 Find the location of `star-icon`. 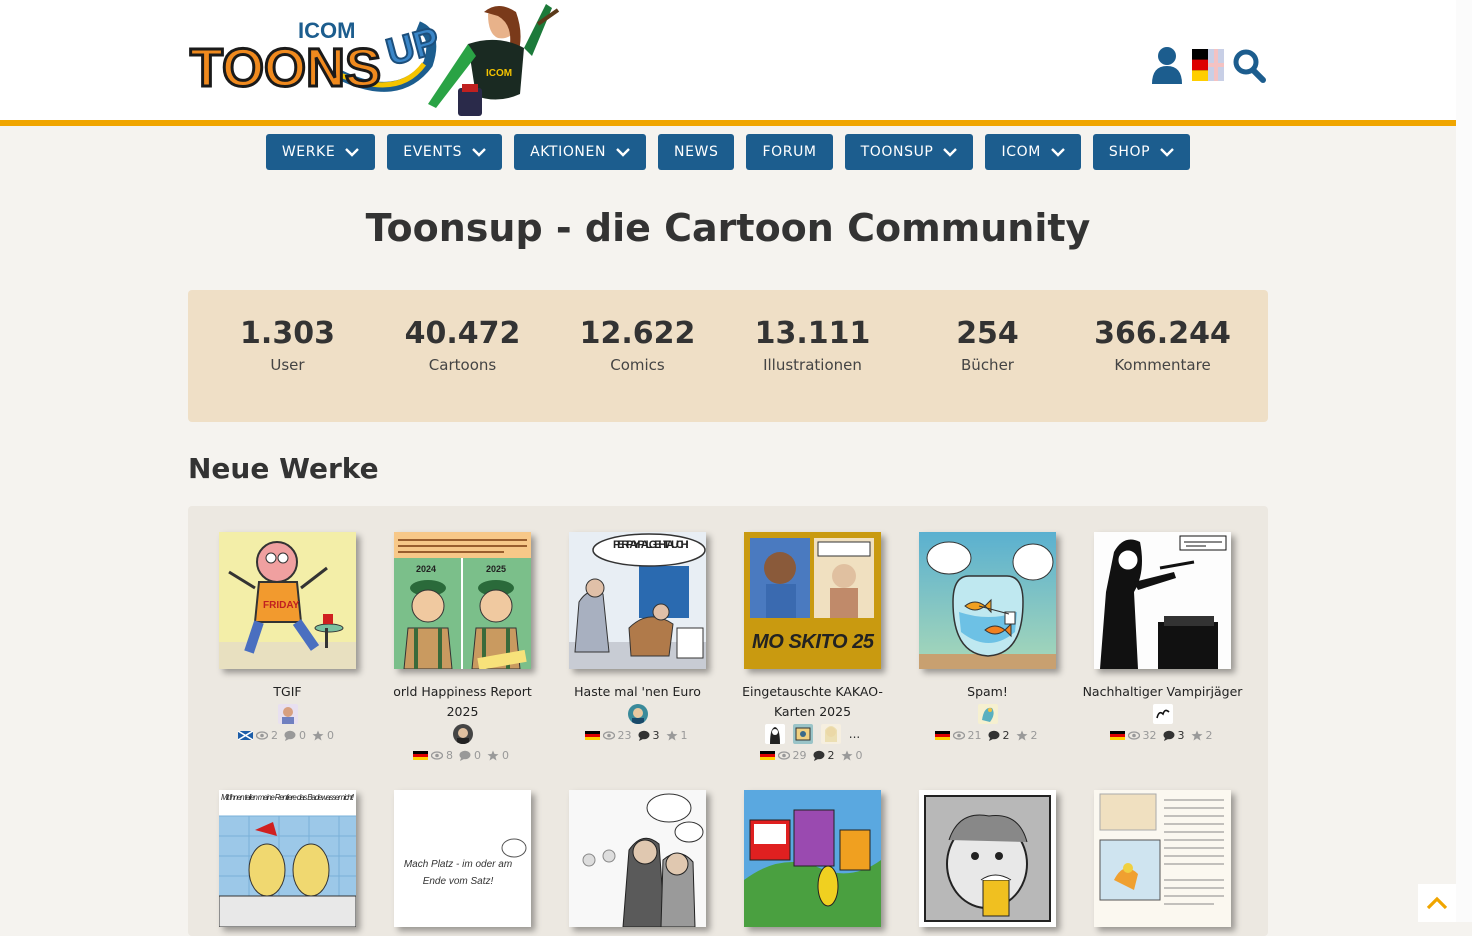

star-icon is located at coordinates (493, 755).